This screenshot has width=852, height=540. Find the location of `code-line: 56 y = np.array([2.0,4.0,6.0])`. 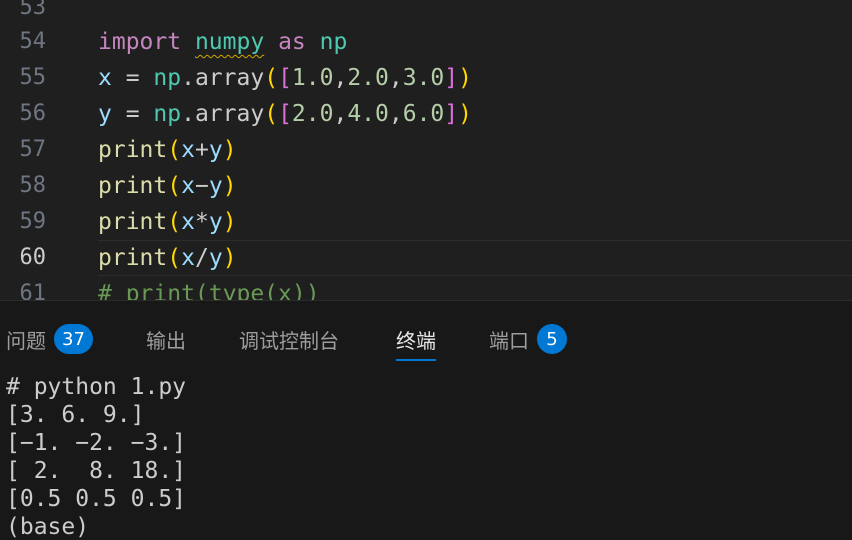

code-line: 56 y = np.array([2.0,4.0,6.0]) is located at coordinates (426, 114).